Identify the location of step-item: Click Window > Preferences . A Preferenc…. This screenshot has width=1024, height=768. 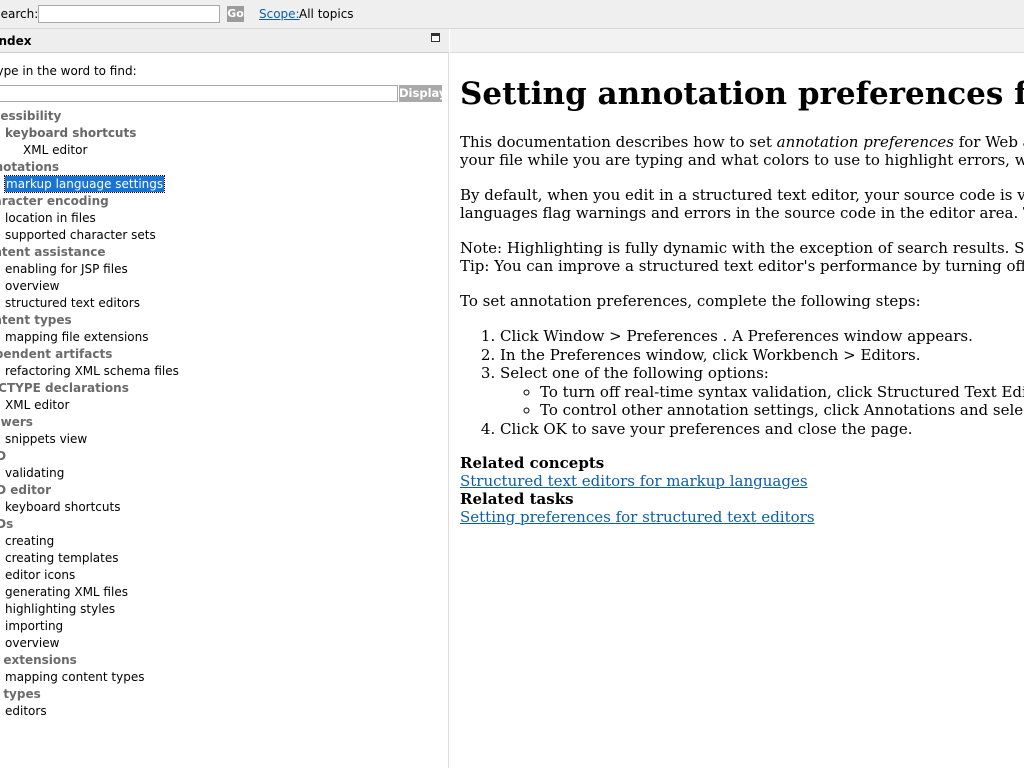
(762, 336).